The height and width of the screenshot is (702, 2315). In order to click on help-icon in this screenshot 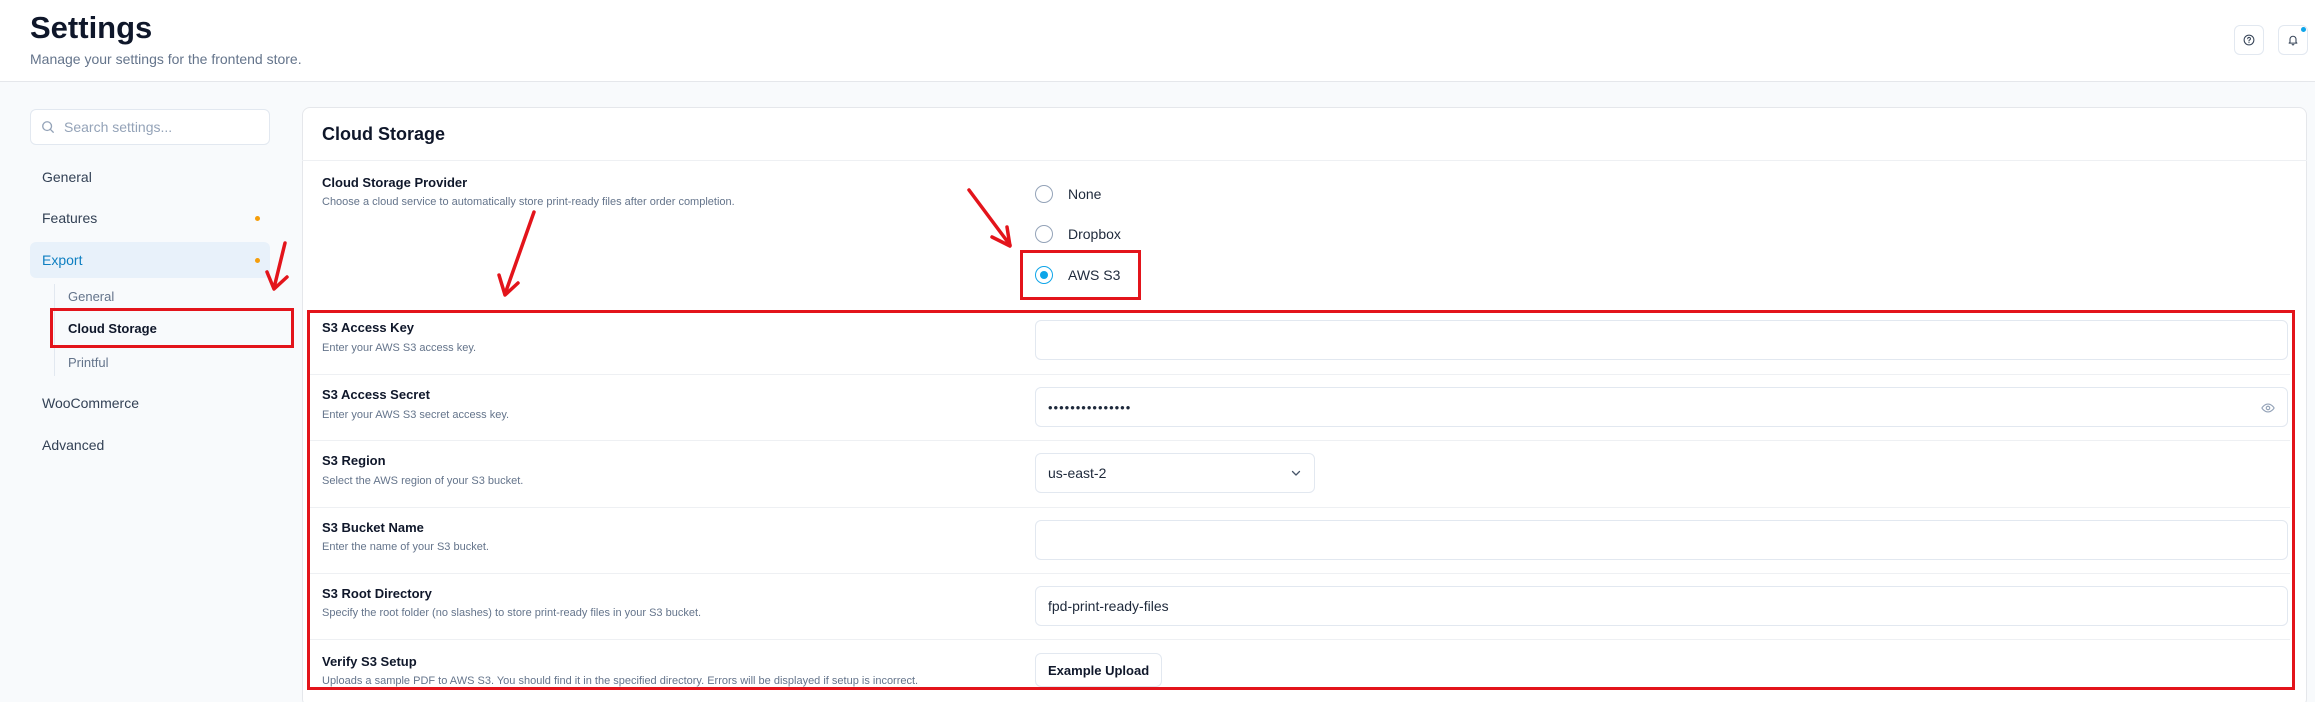, I will do `click(2249, 40)`.